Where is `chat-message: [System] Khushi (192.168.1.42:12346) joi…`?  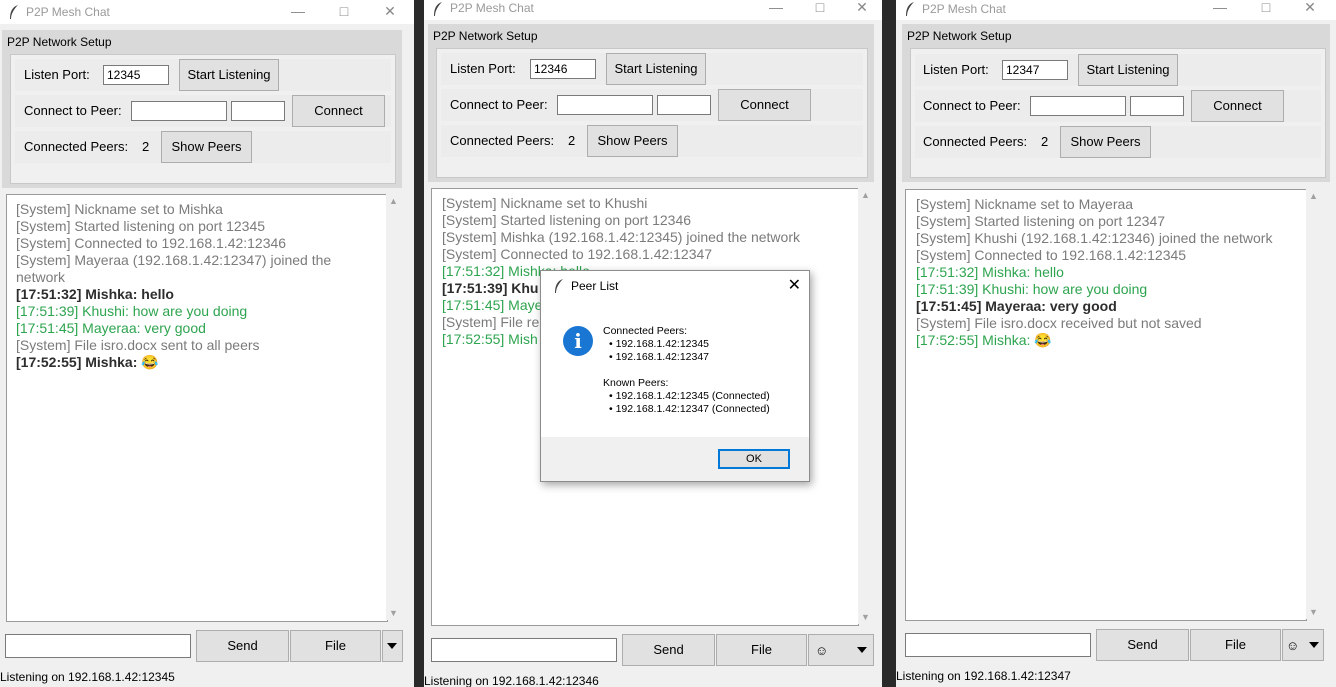 chat-message: [System] Khushi (192.168.1.42:12346) joi… is located at coordinates (1094, 238).